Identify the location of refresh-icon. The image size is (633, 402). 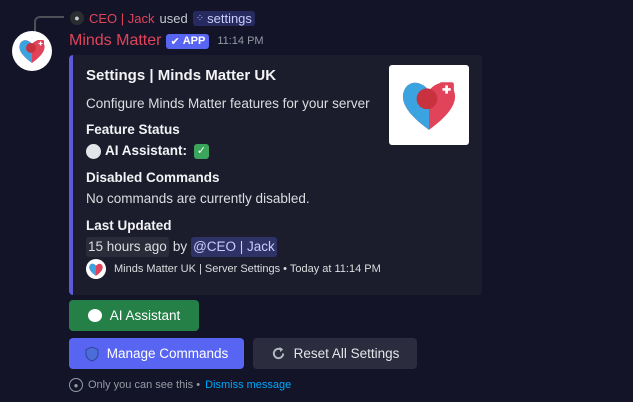
(278, 353).